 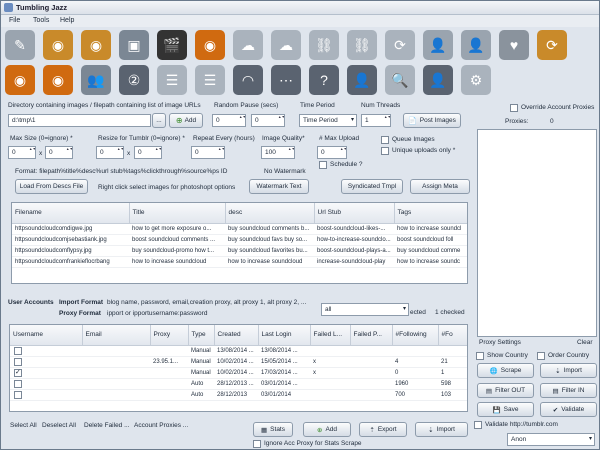 I want to click on save-proxies-button: 💾 Save, so click(x=505, y=409).